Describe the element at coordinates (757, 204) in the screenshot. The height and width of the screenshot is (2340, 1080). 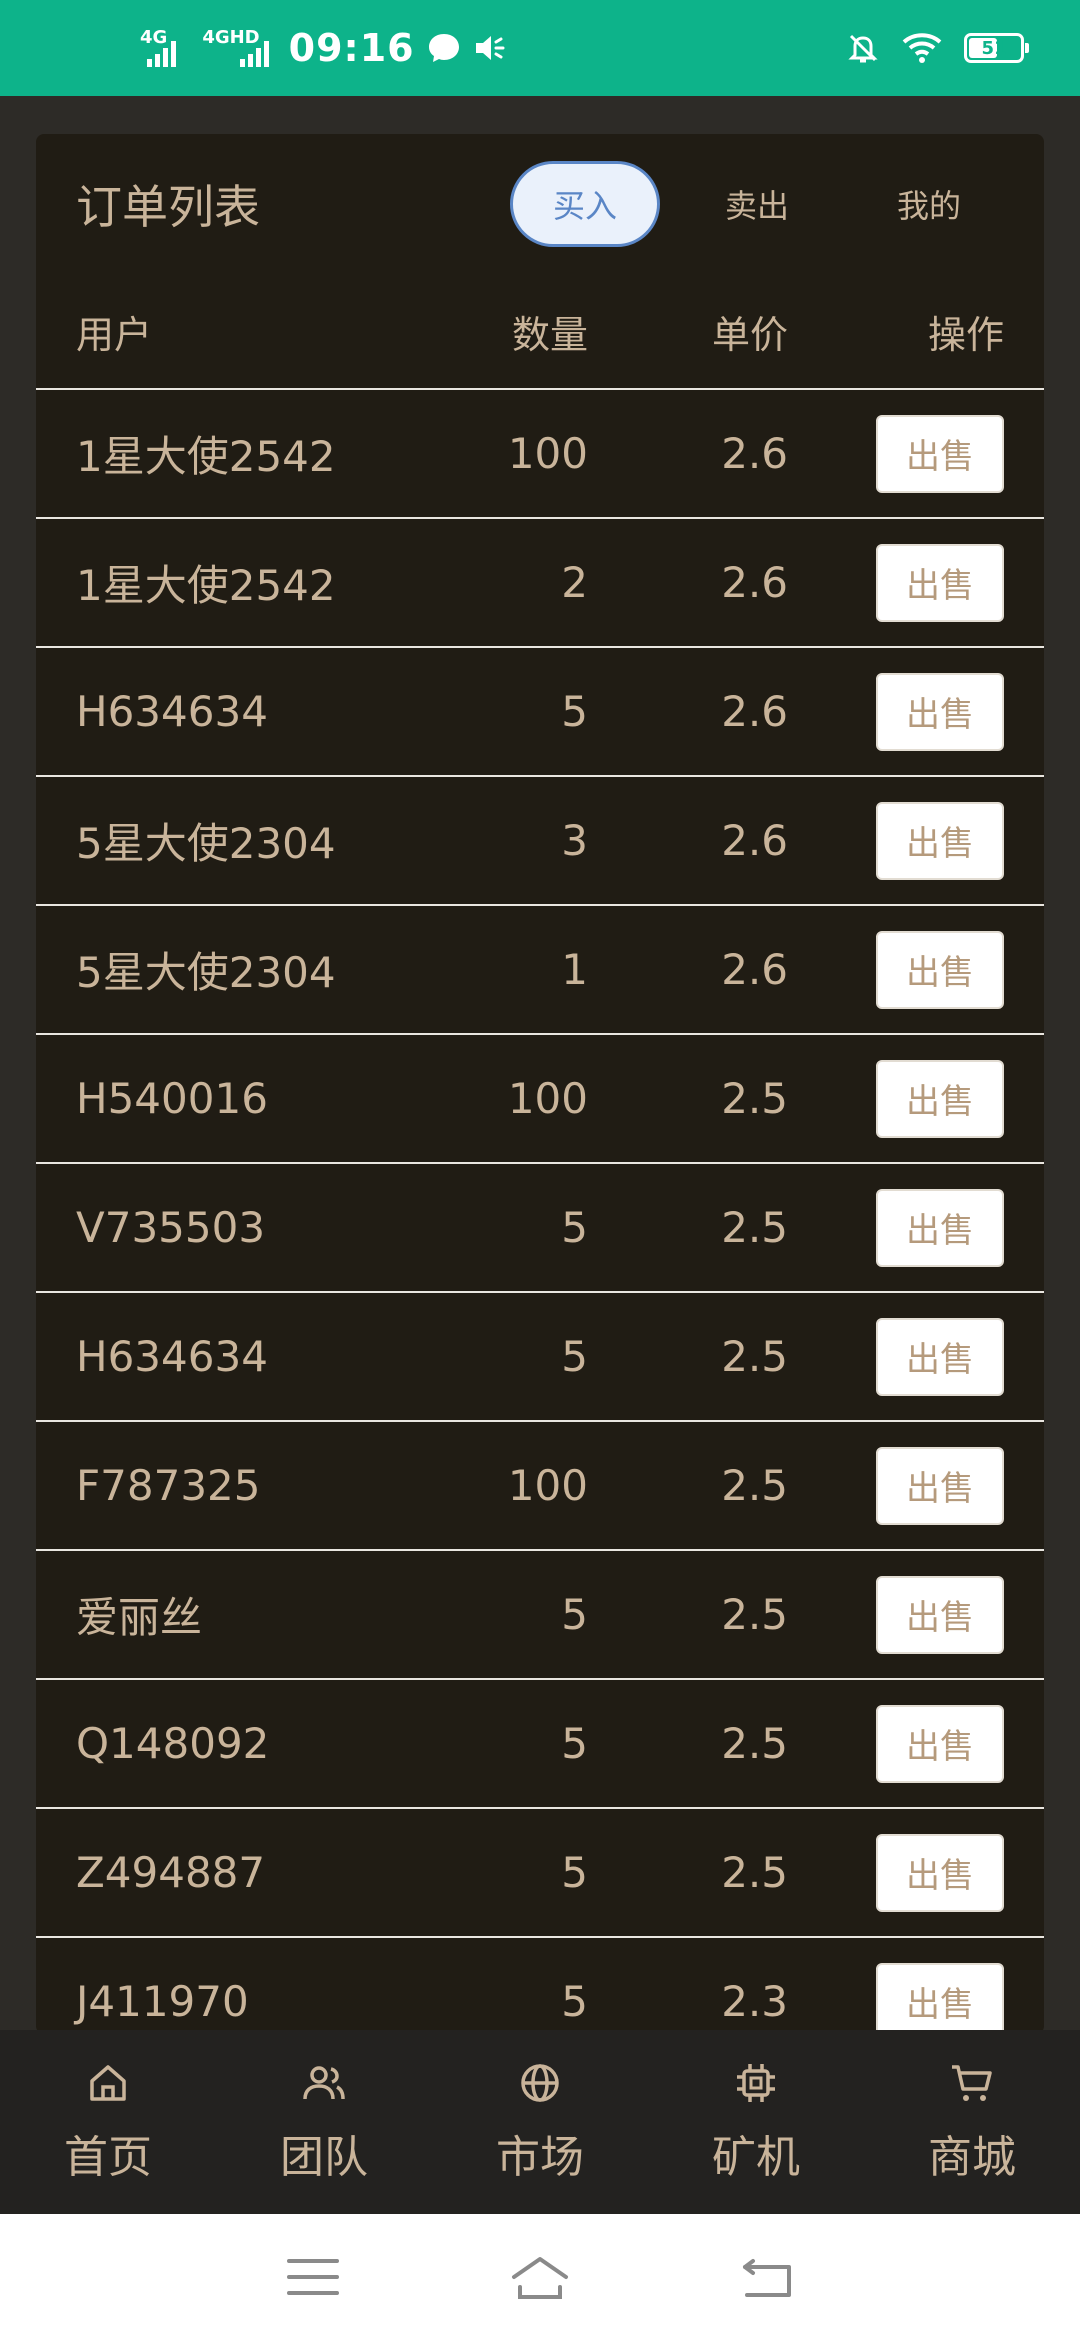
I see `tab-sell: 卖出` at that location.